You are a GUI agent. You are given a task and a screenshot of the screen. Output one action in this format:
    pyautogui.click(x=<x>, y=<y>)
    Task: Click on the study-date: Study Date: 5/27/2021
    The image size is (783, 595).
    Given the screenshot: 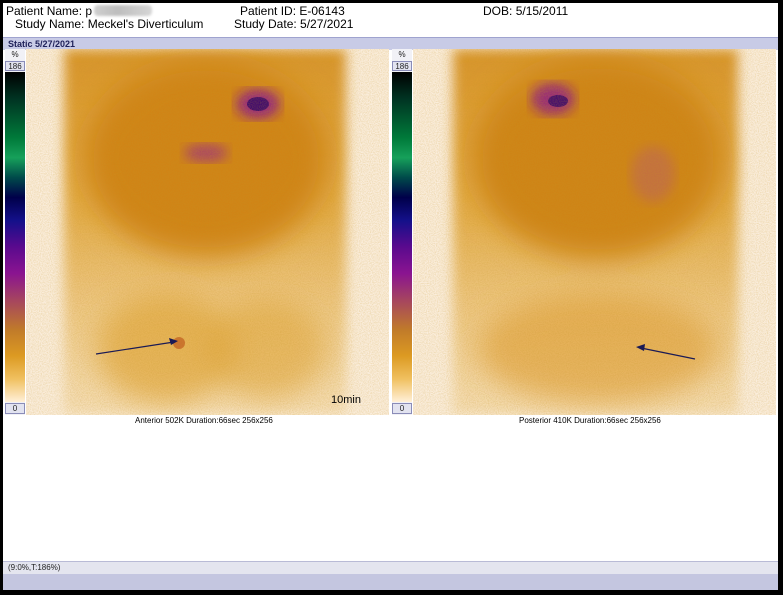 What is the action you would take?
    pyautogui.click(x=293, y=24)
    